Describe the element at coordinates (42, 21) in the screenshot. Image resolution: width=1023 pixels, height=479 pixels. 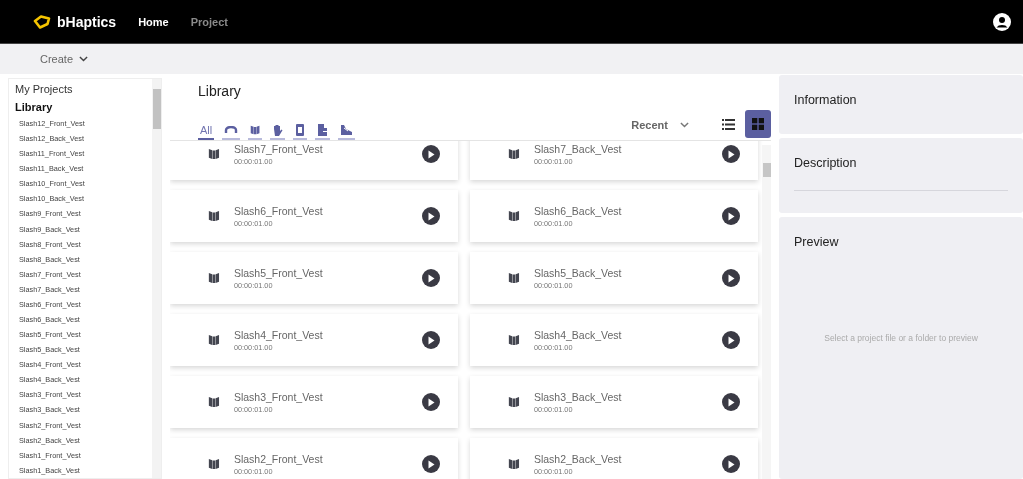
I see `logo-icon` at that location.